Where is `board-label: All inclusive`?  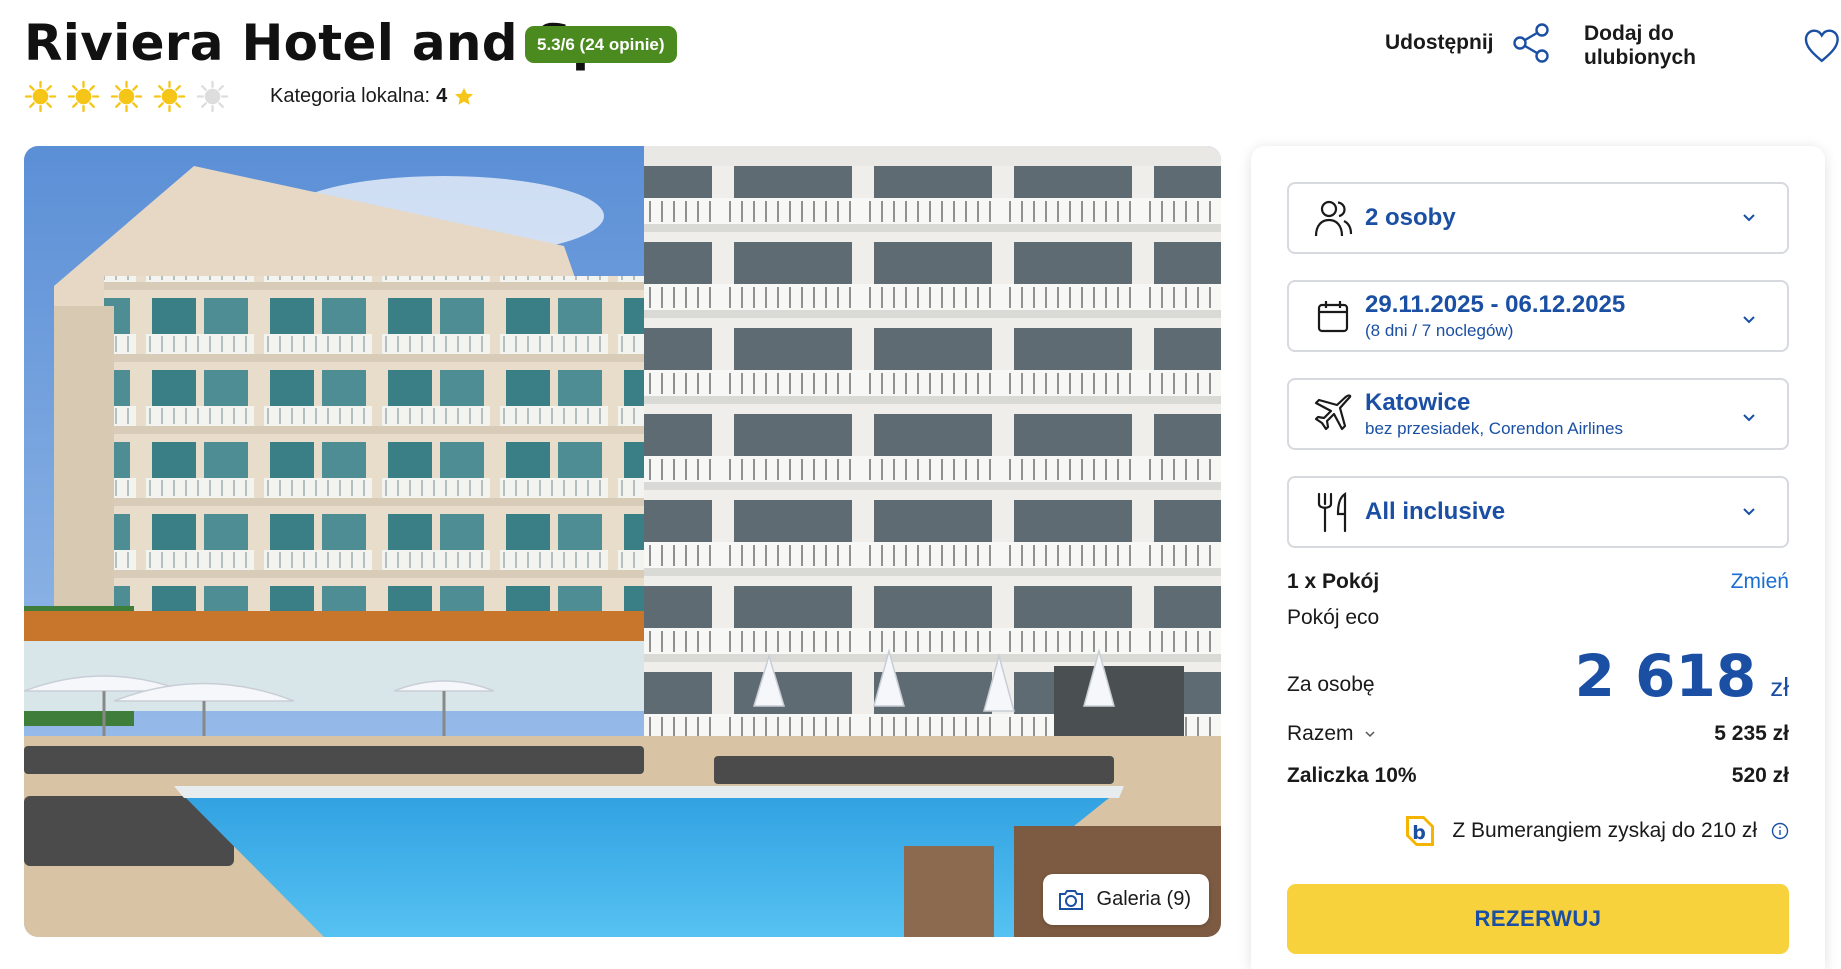
board-label: All inclusive is located at coordinates (1435, 511).